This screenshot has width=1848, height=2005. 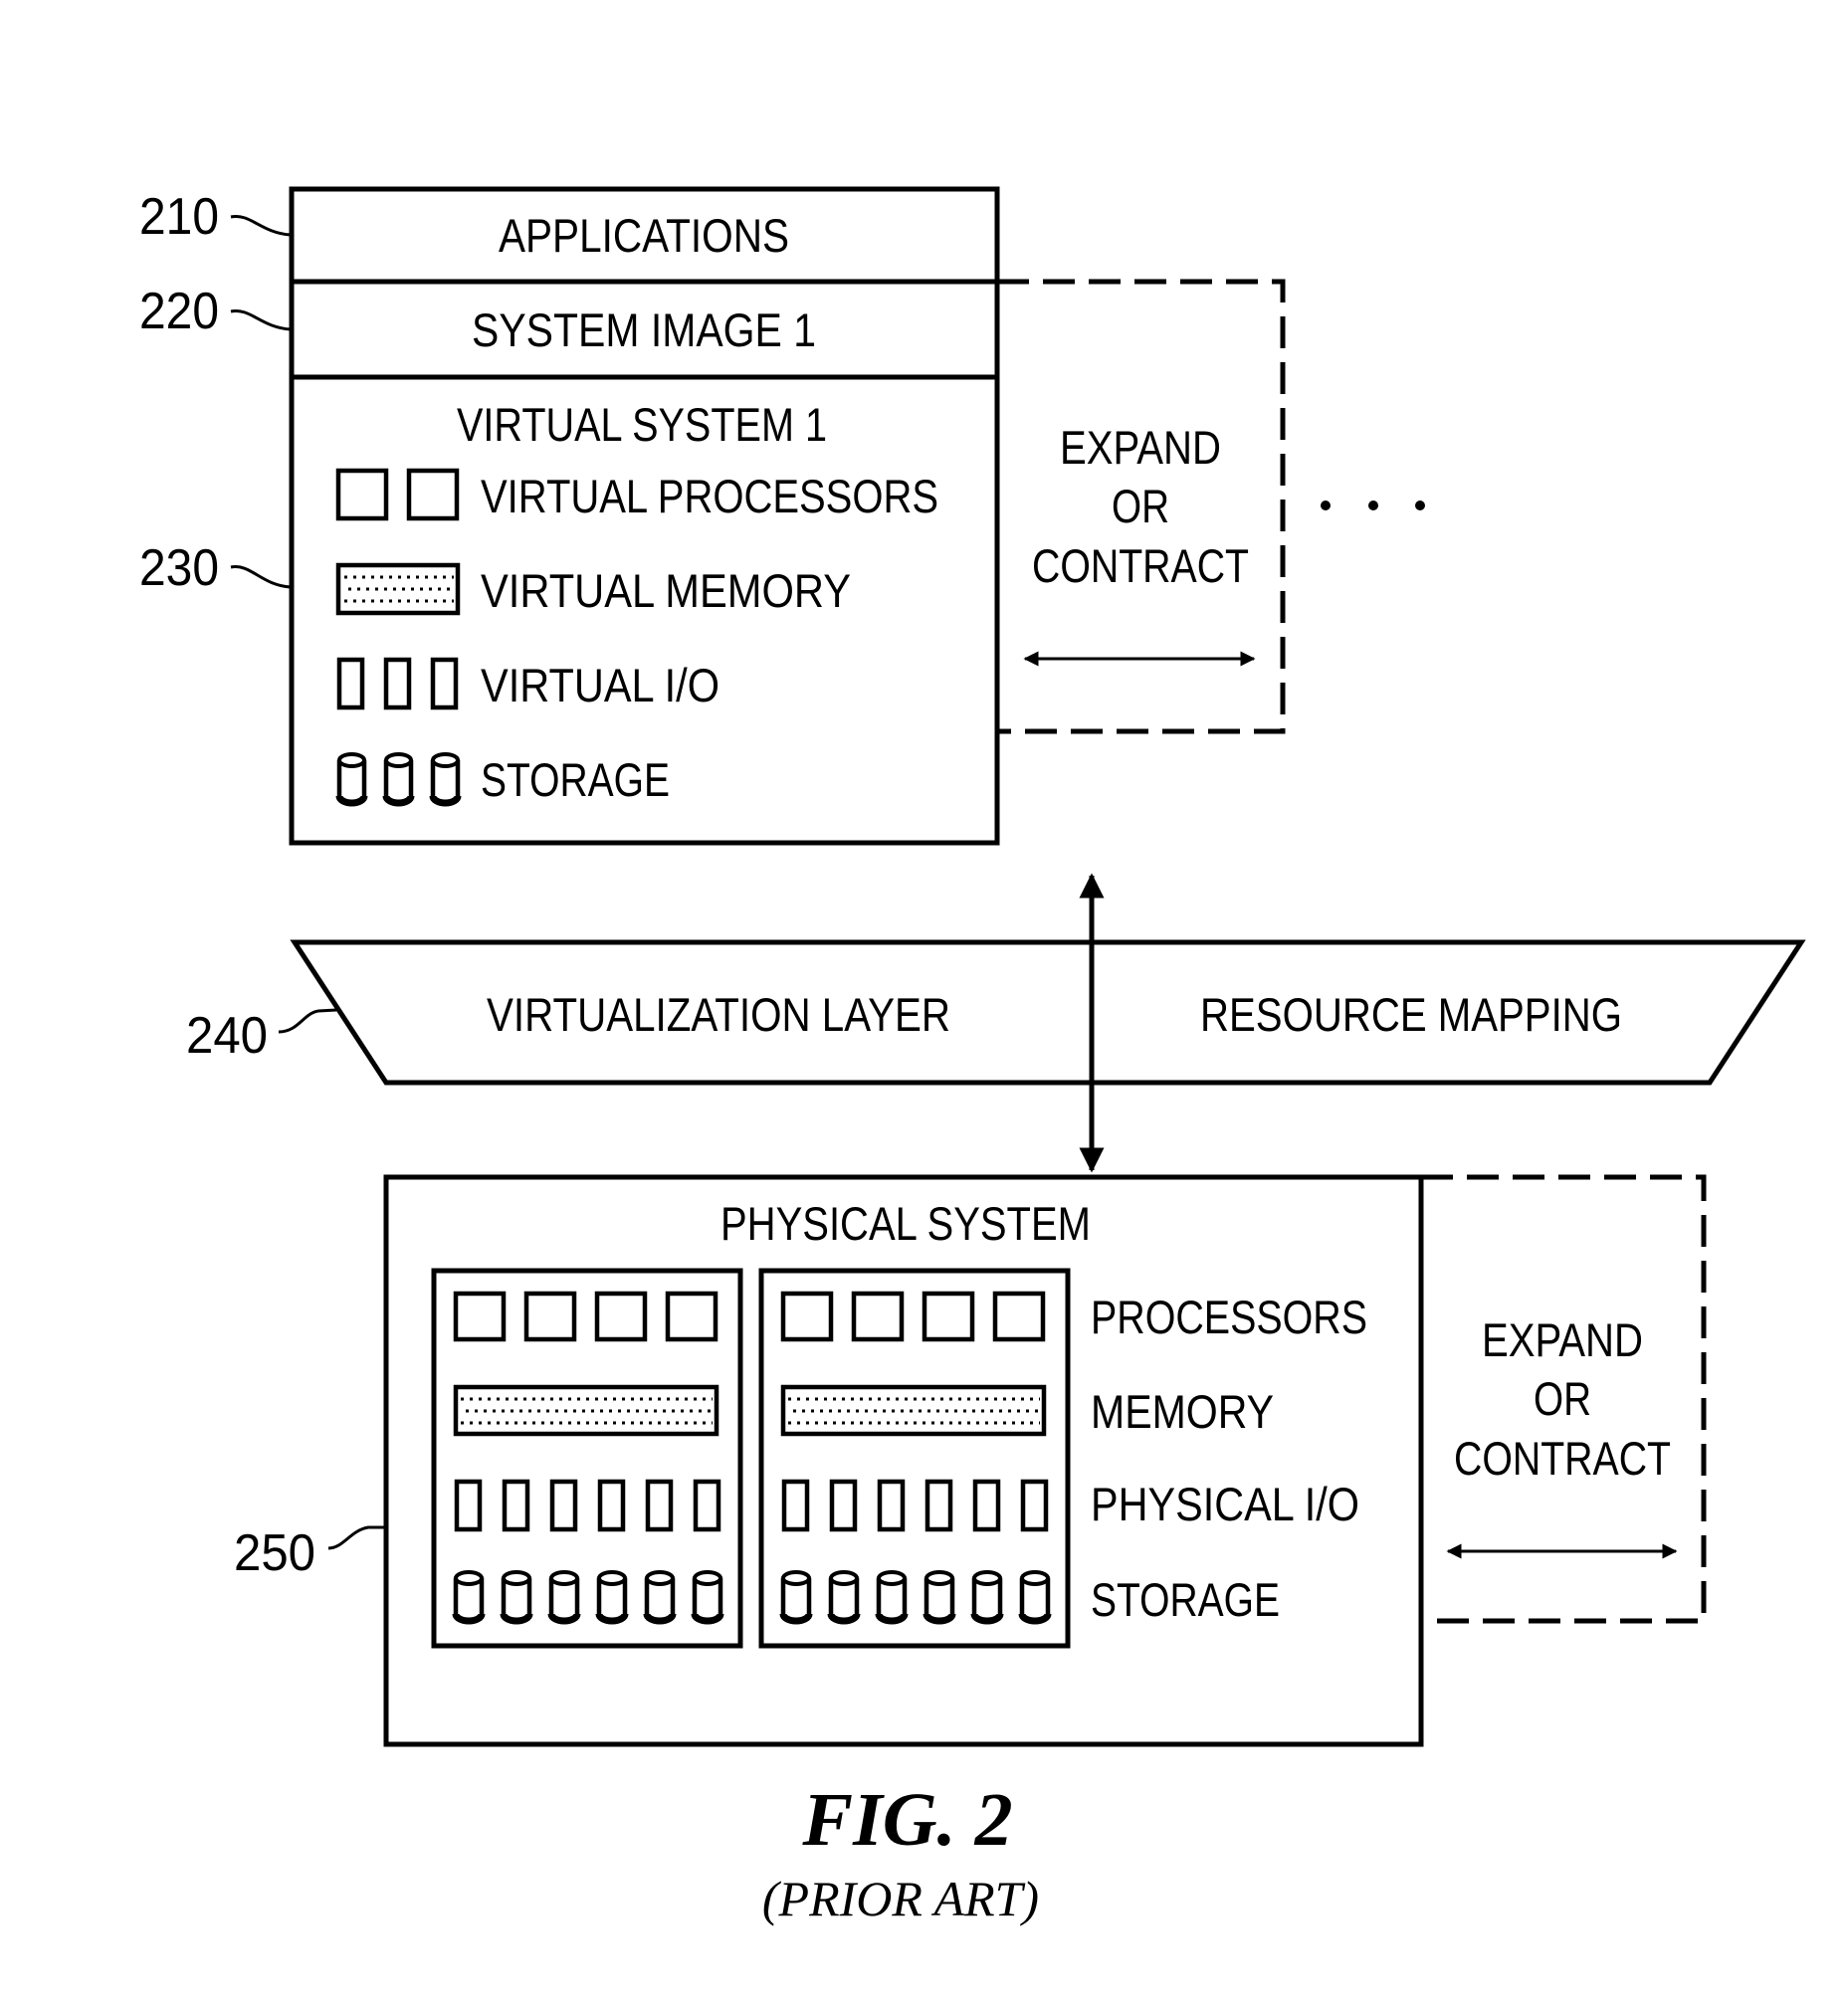 What do you see at coordinates (1562, 1339) in the screenshot?
I see `physical-expand-line-1: EXPAND` at bounding box center [1562, 1339].